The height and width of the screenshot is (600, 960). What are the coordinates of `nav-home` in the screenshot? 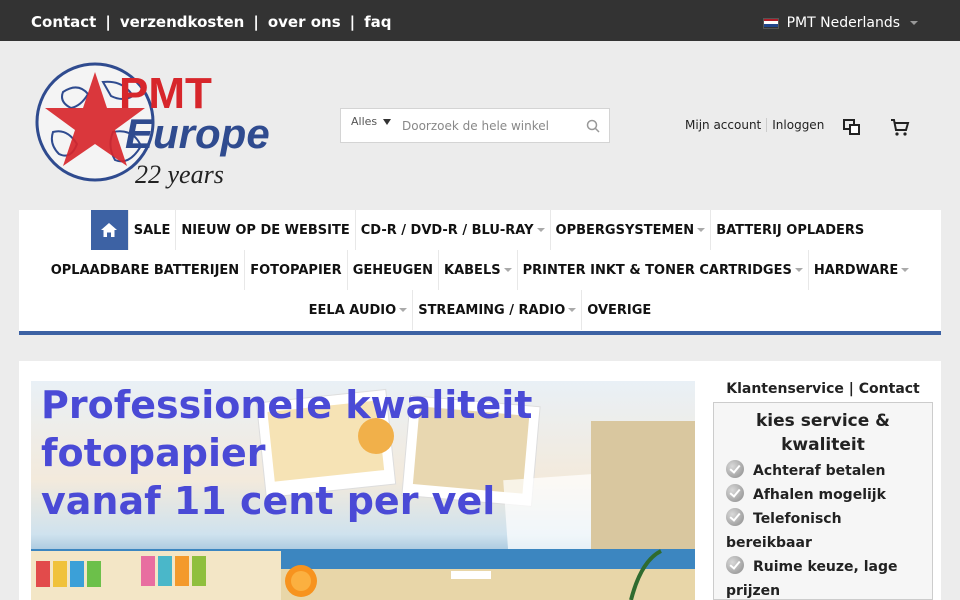 It's located at (109, 230).